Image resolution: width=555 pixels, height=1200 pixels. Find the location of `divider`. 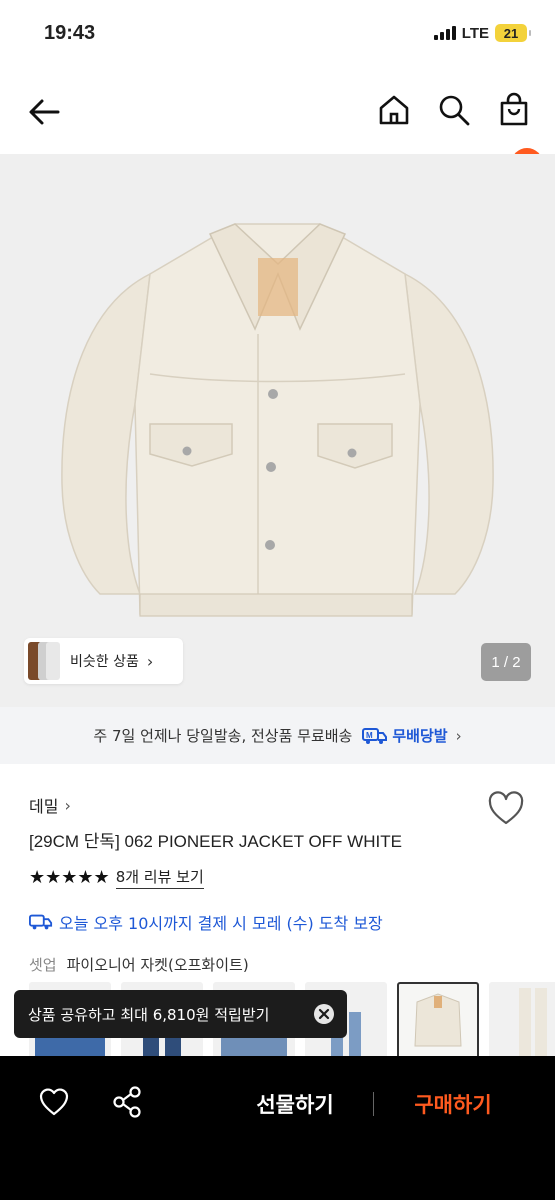

divider is located at coordinates (373, 1104).